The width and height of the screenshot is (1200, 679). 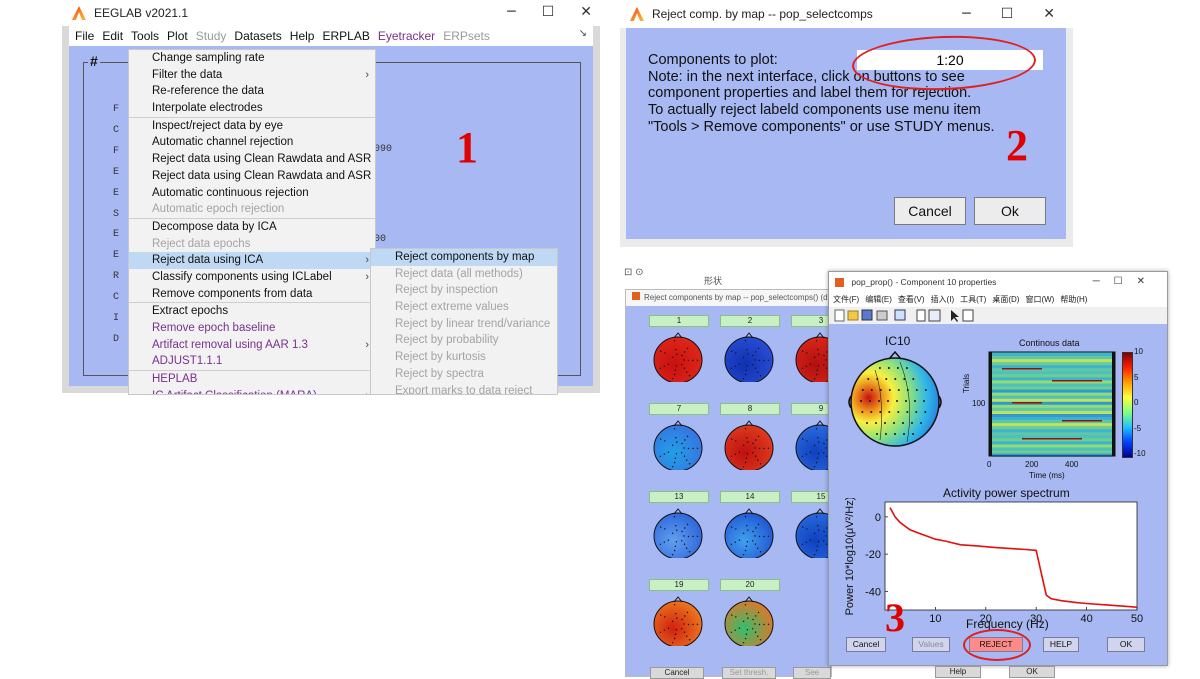 I want to click on component-topomap, so click(x=895, y=398).